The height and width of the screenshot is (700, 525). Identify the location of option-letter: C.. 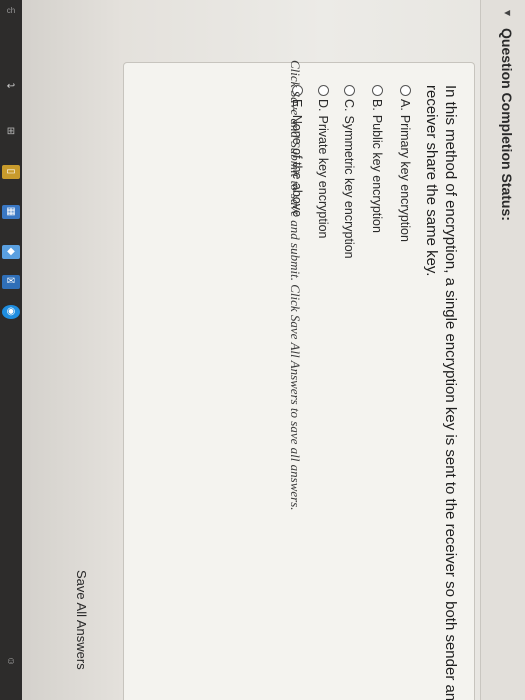
(349, 105).